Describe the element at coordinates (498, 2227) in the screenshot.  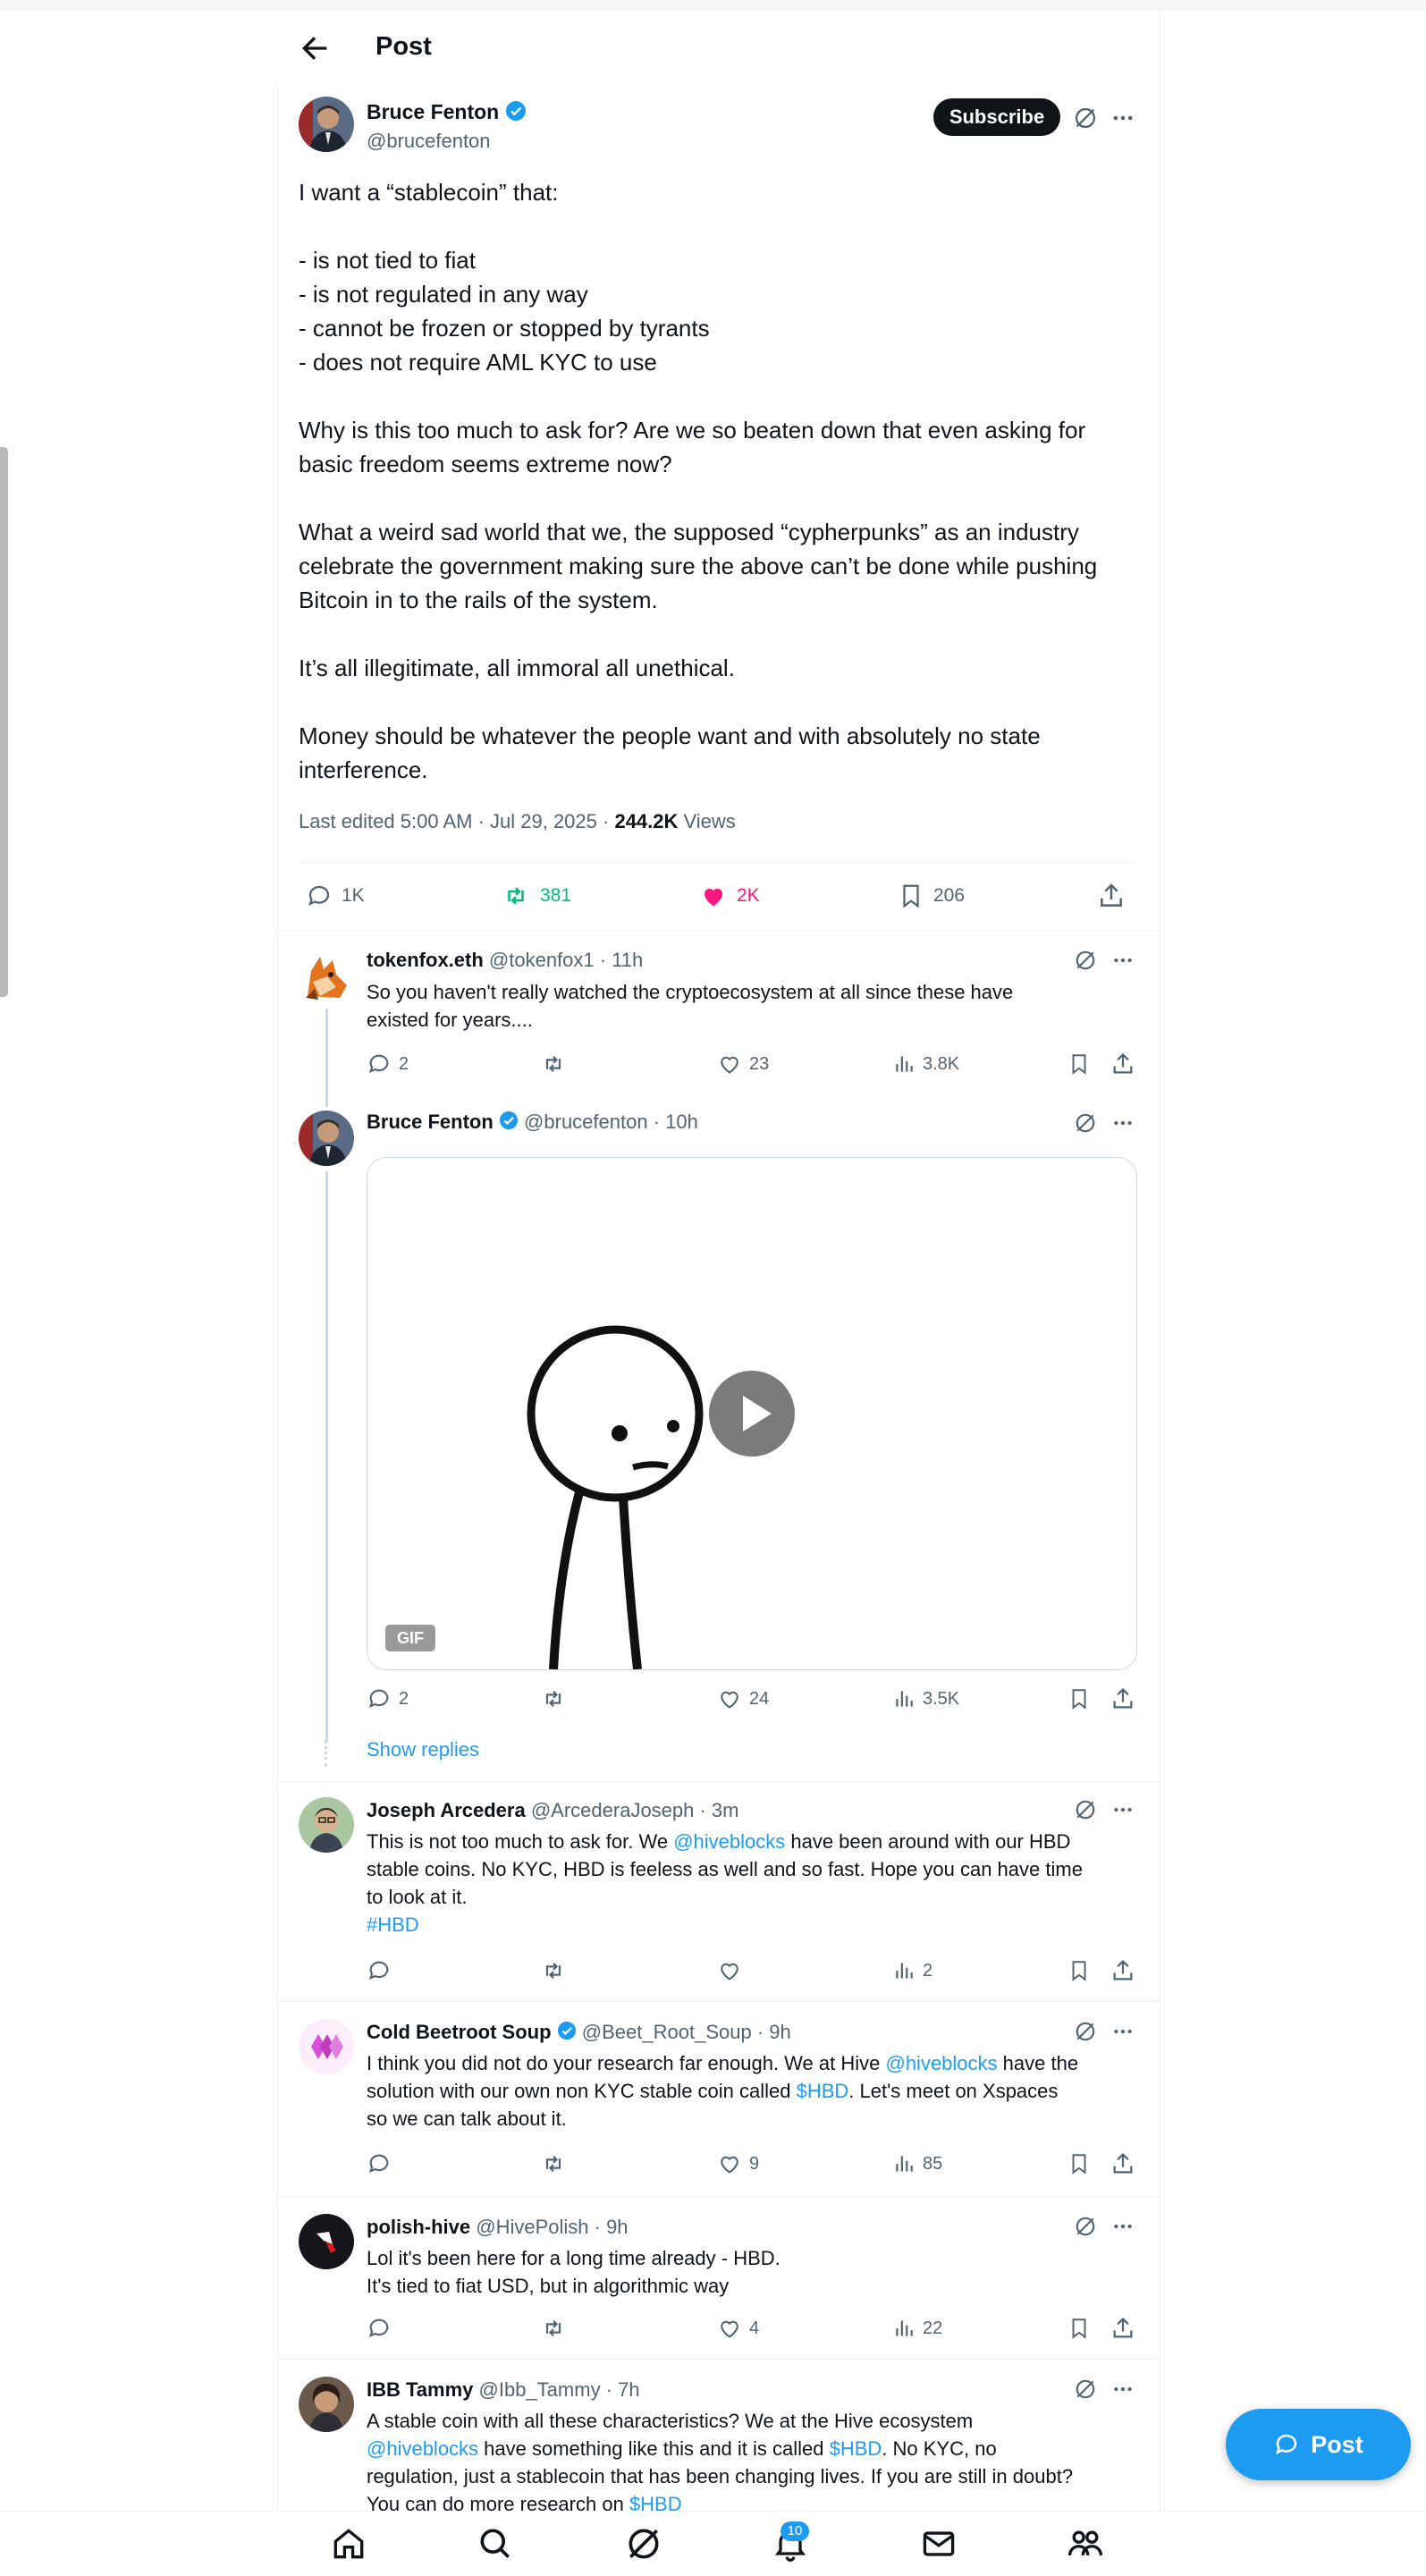
I see `reply-author: polish-hive @HivePolish · 9h` at that location.